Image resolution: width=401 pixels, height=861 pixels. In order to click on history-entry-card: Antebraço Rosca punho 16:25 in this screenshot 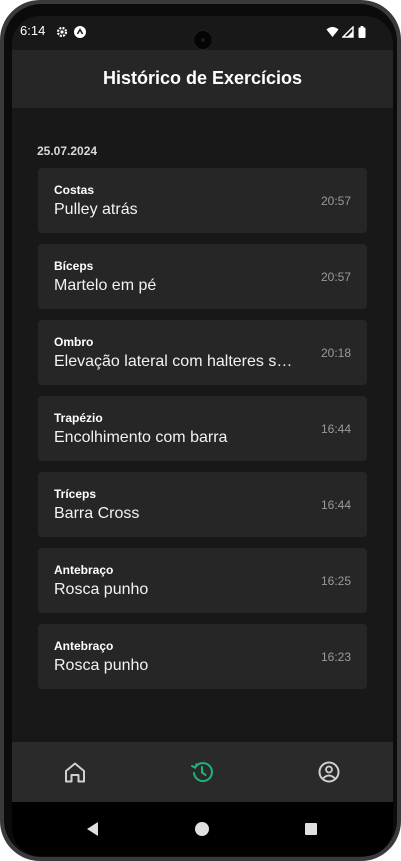, I will do `click(202, 580)`.